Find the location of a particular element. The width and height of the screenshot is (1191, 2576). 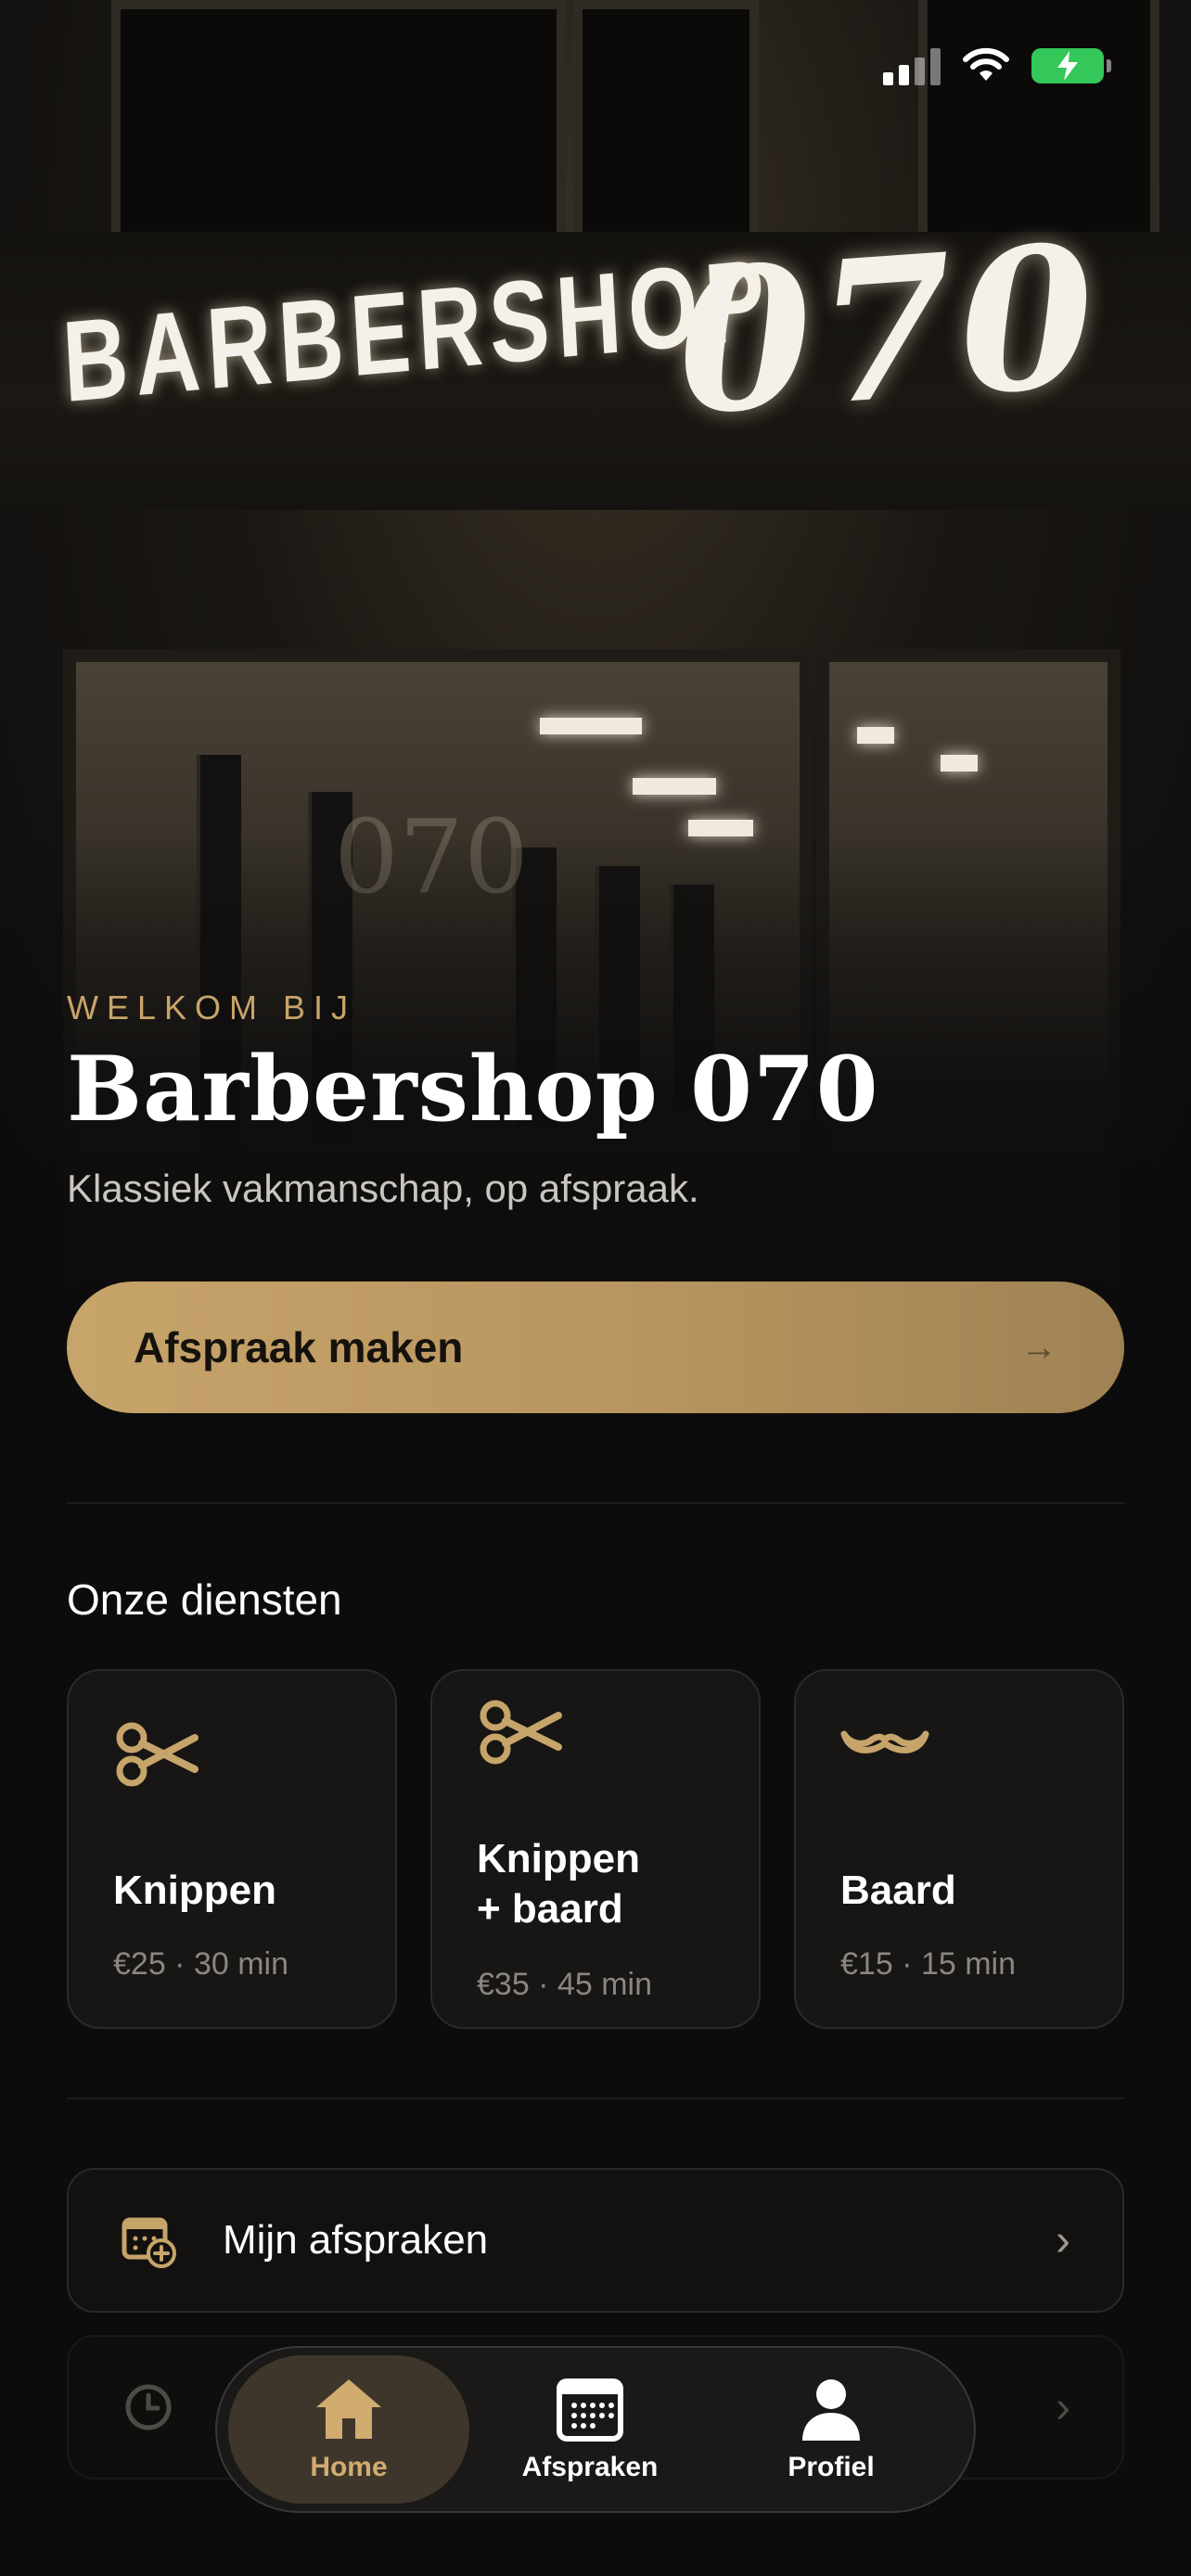

status-bar is located at coordinates (997, 66).